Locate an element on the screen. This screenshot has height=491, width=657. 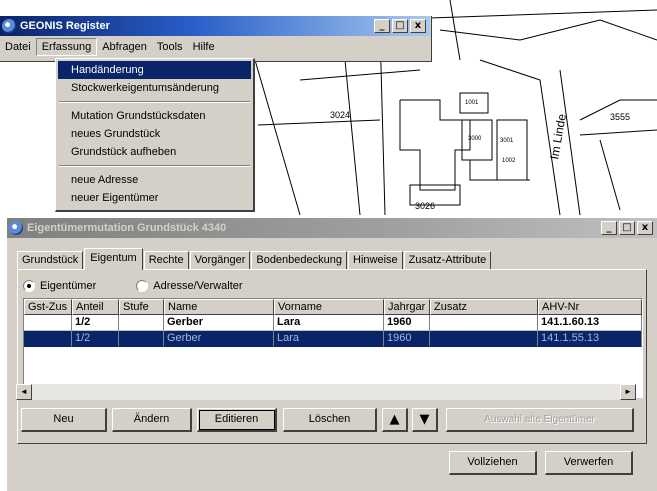
menu-erfassung: Erfassung is located at coordinates (66, 47).